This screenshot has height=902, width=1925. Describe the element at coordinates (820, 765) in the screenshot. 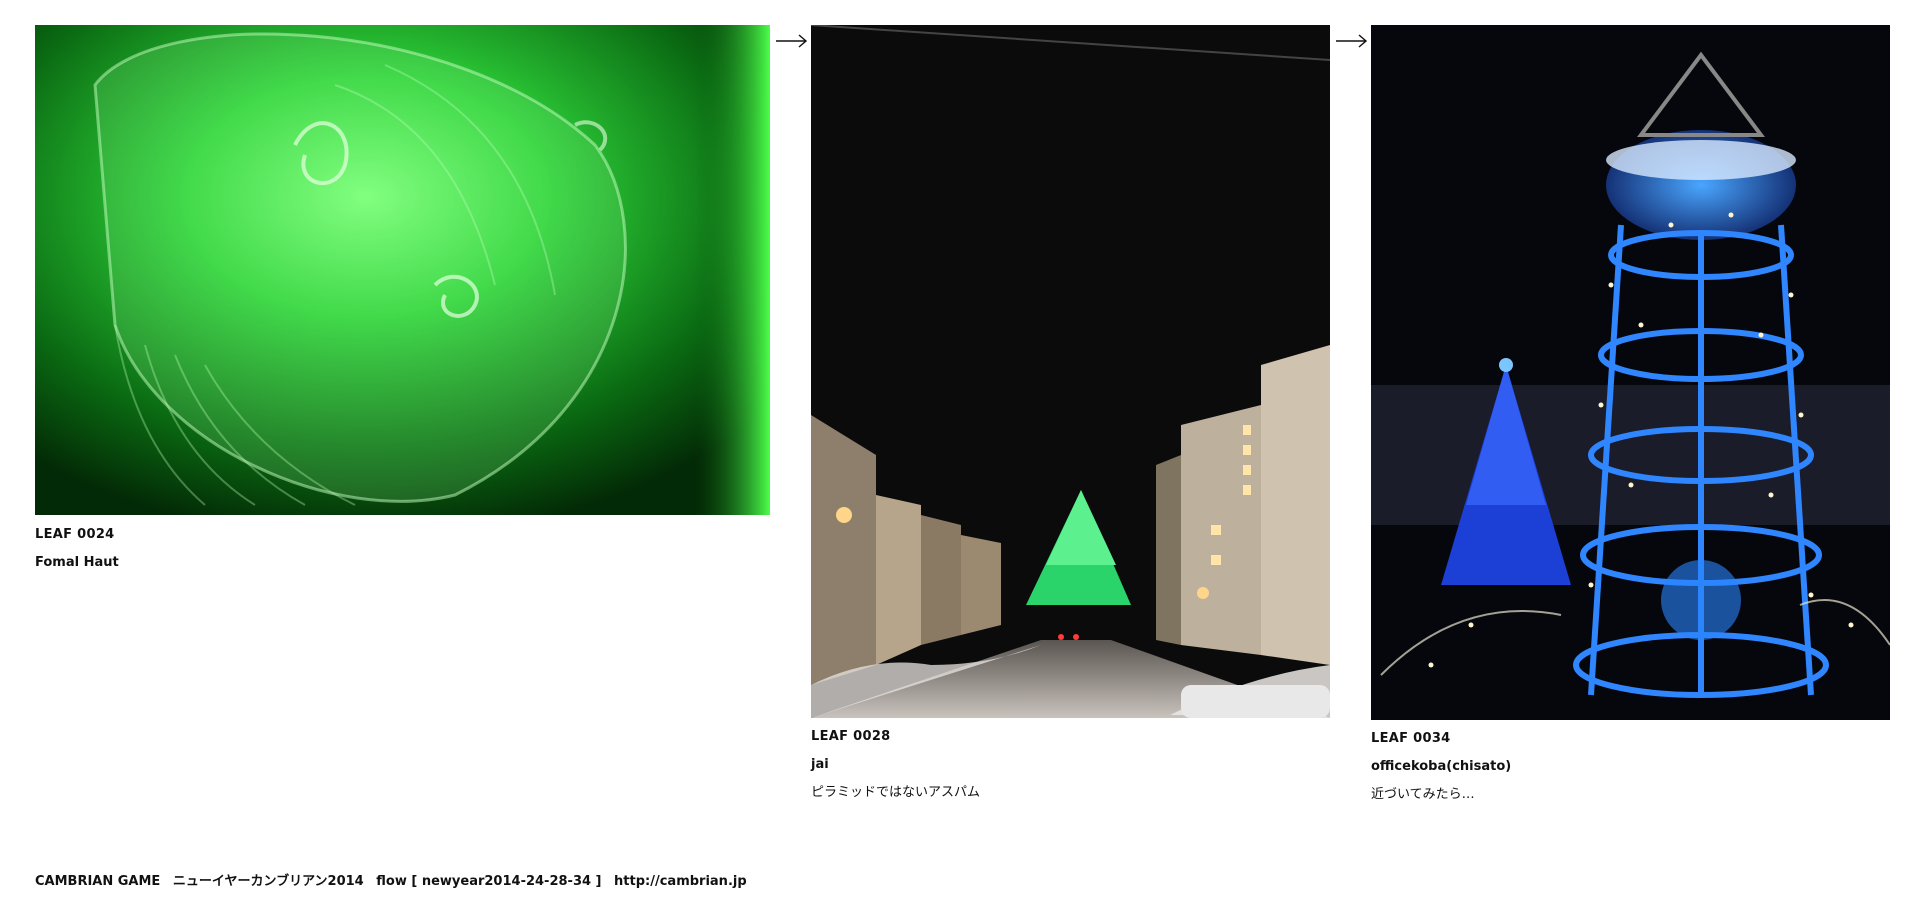

I see `leaf-author: jai` at that location.